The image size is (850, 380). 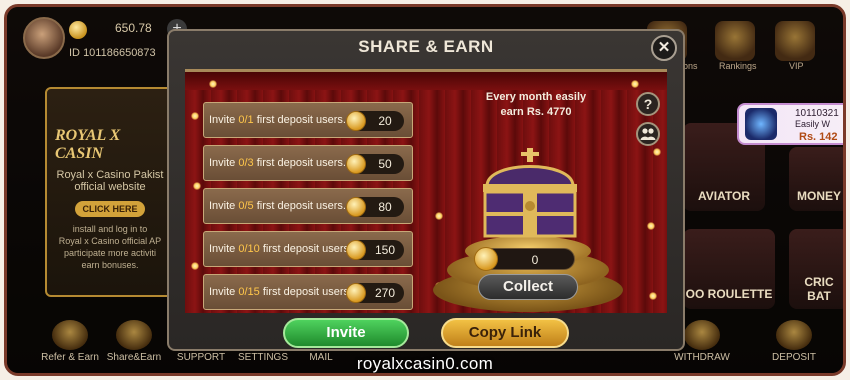 I want to click on promo-small-text: earn bonuses., so click(x=110, y=265).